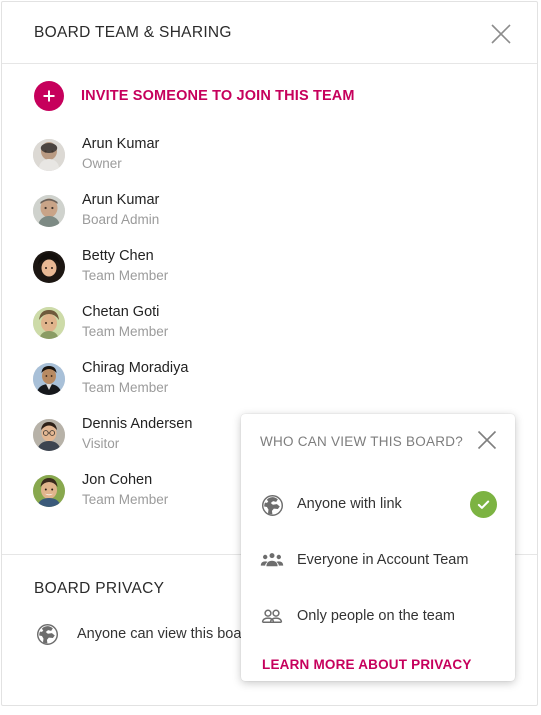 This screenshot has height=715, width=541. Describe the element at coordinates (269, 267) in the screenshot. I see `list-item: Betty Chen Team Member` at that location.